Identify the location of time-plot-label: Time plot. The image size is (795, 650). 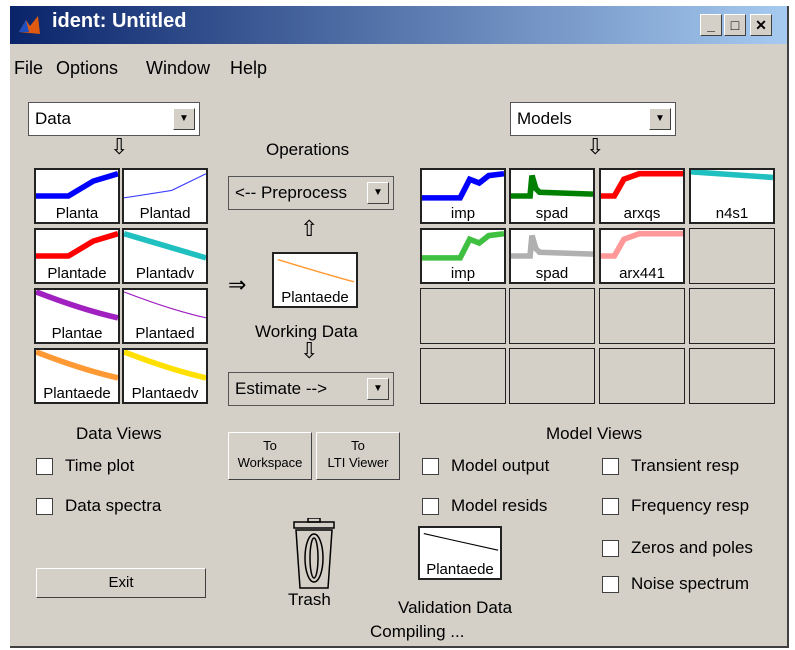
(100, 465).